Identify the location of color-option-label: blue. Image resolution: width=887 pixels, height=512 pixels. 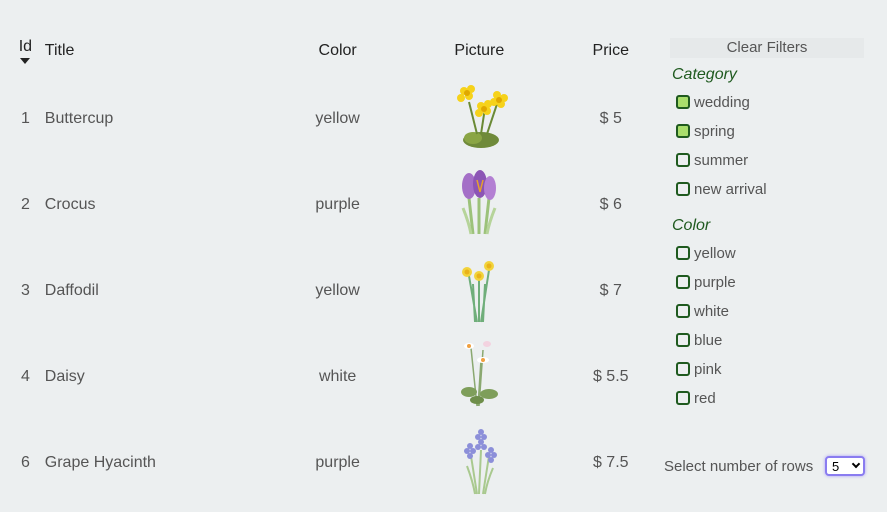
(708, 340).